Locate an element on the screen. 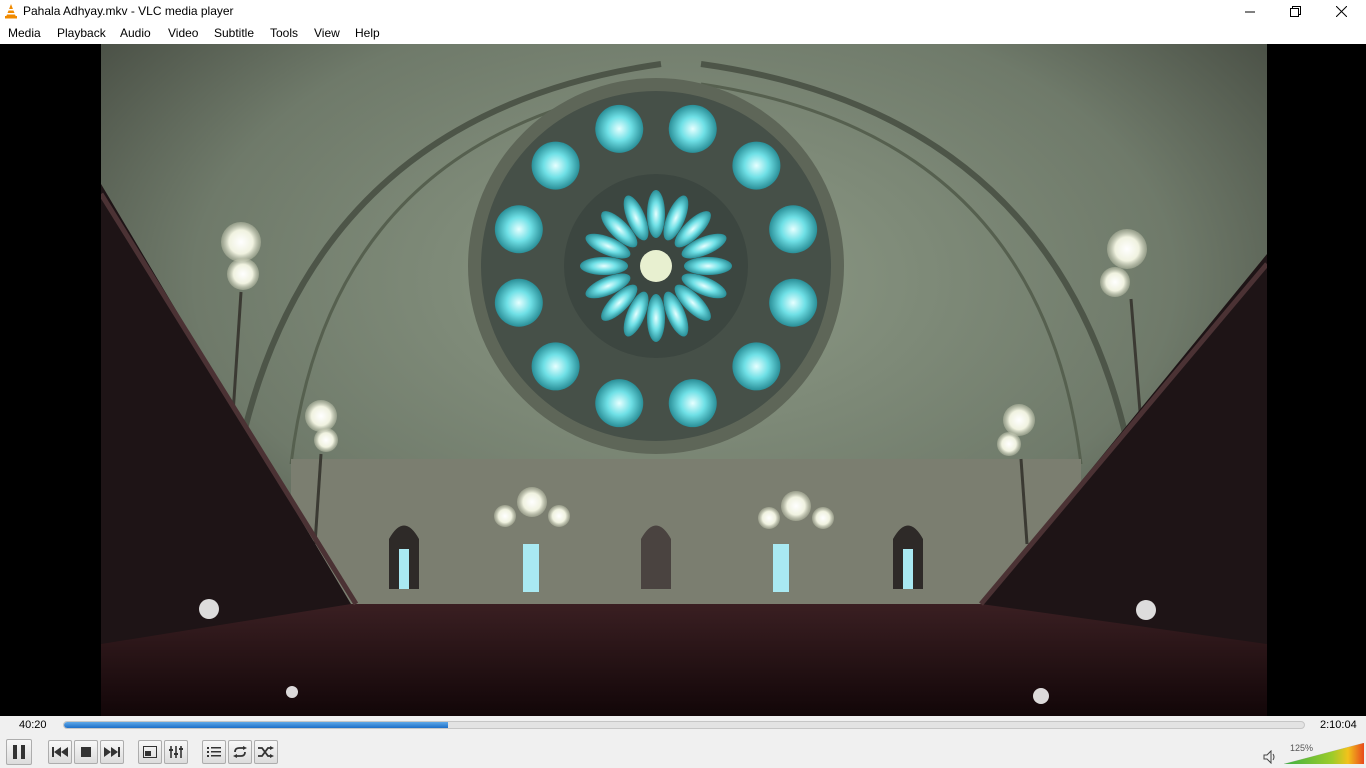 This screenshot has height=768, width=1366. pause-button is located at coordinates (19, 752).